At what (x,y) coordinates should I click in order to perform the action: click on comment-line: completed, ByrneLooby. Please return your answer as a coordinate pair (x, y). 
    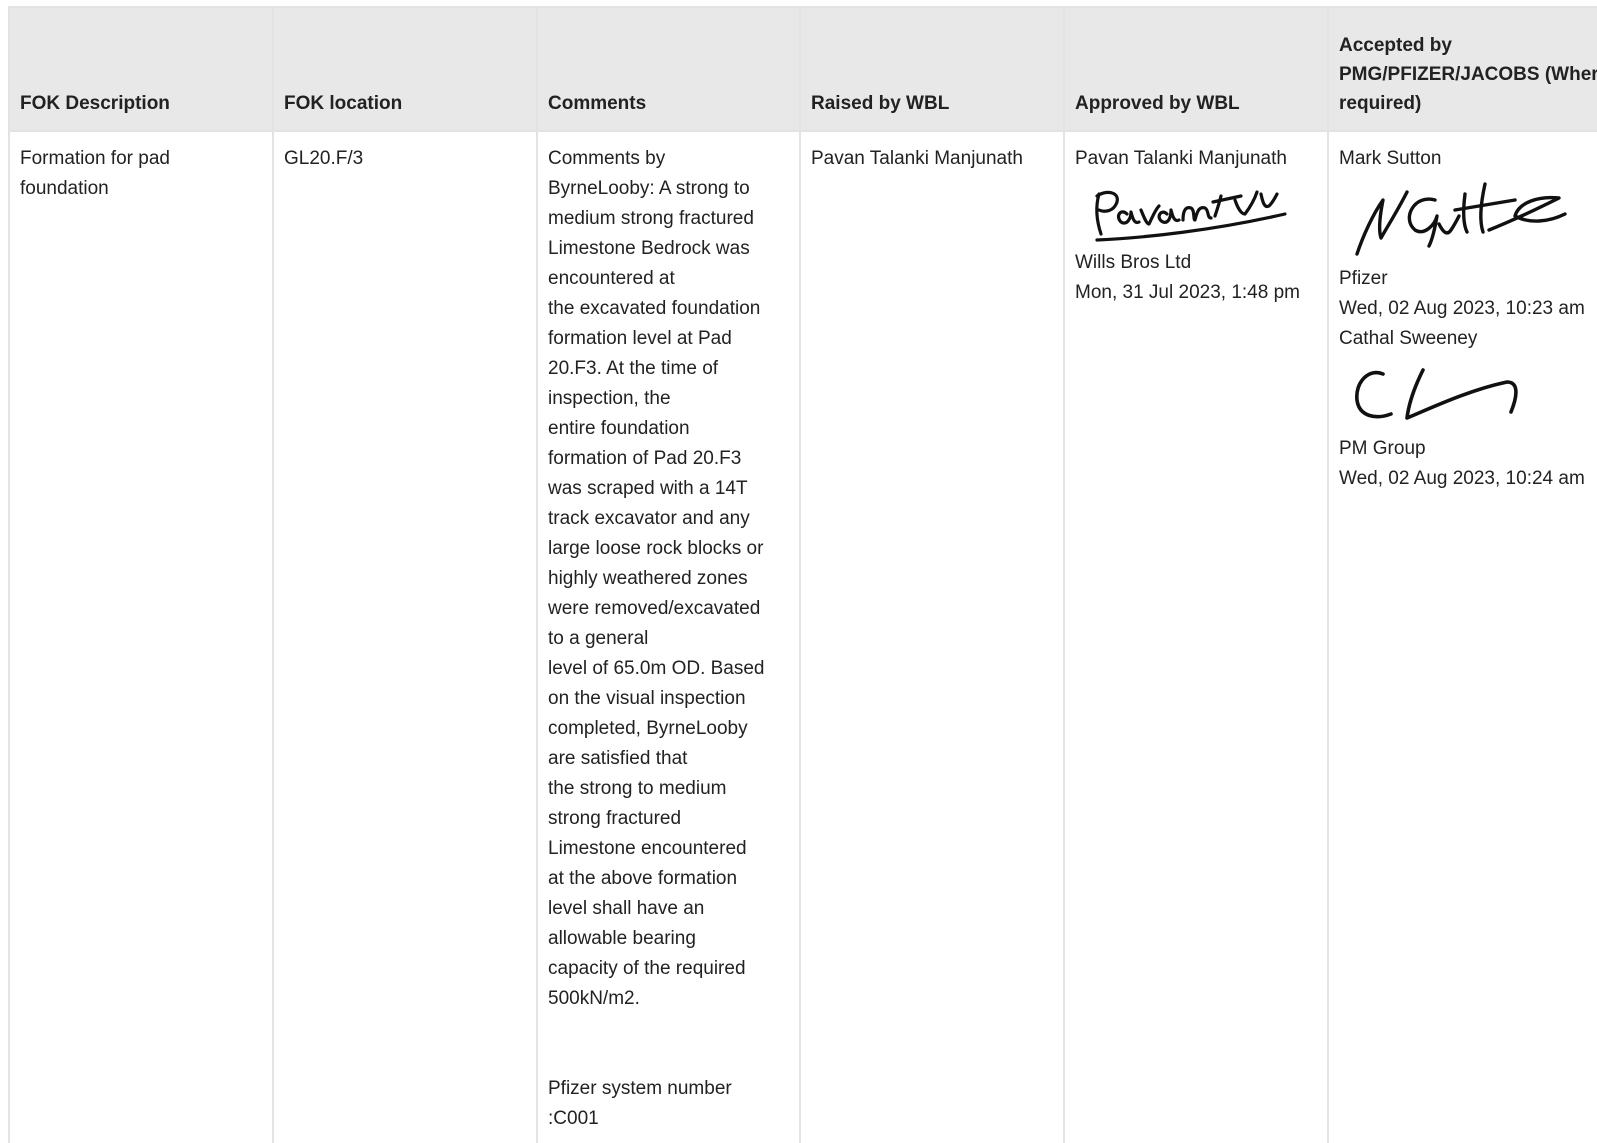
    Looking at the image, I should click on (648, 728).